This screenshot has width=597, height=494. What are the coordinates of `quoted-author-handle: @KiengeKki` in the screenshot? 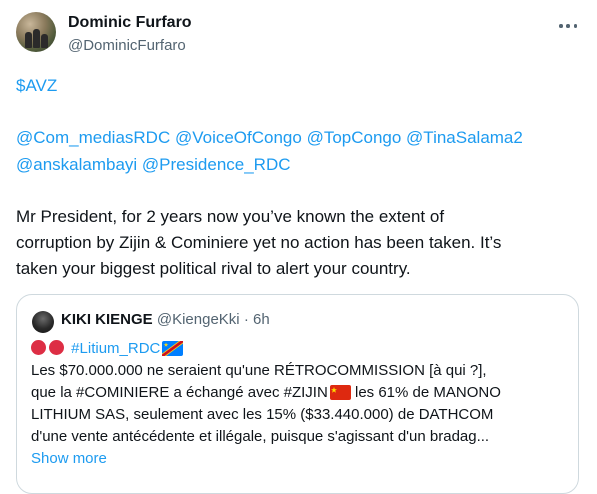 It's located at (198, 319).